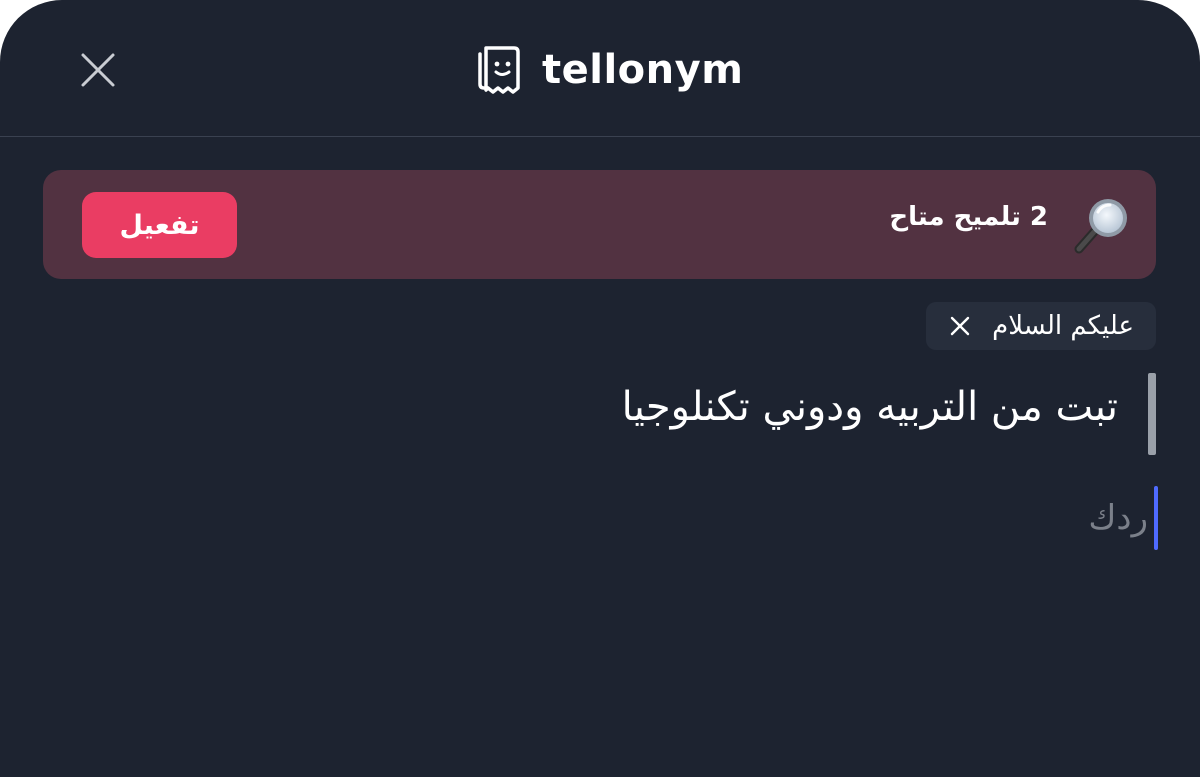 The height and width of the screenshot is (777, 1200). What do you see at coordinates (1063, 326) in the screenshot?
I see `recipient-chip-label: عليكم السلام` at bounding box center [1063, 326].